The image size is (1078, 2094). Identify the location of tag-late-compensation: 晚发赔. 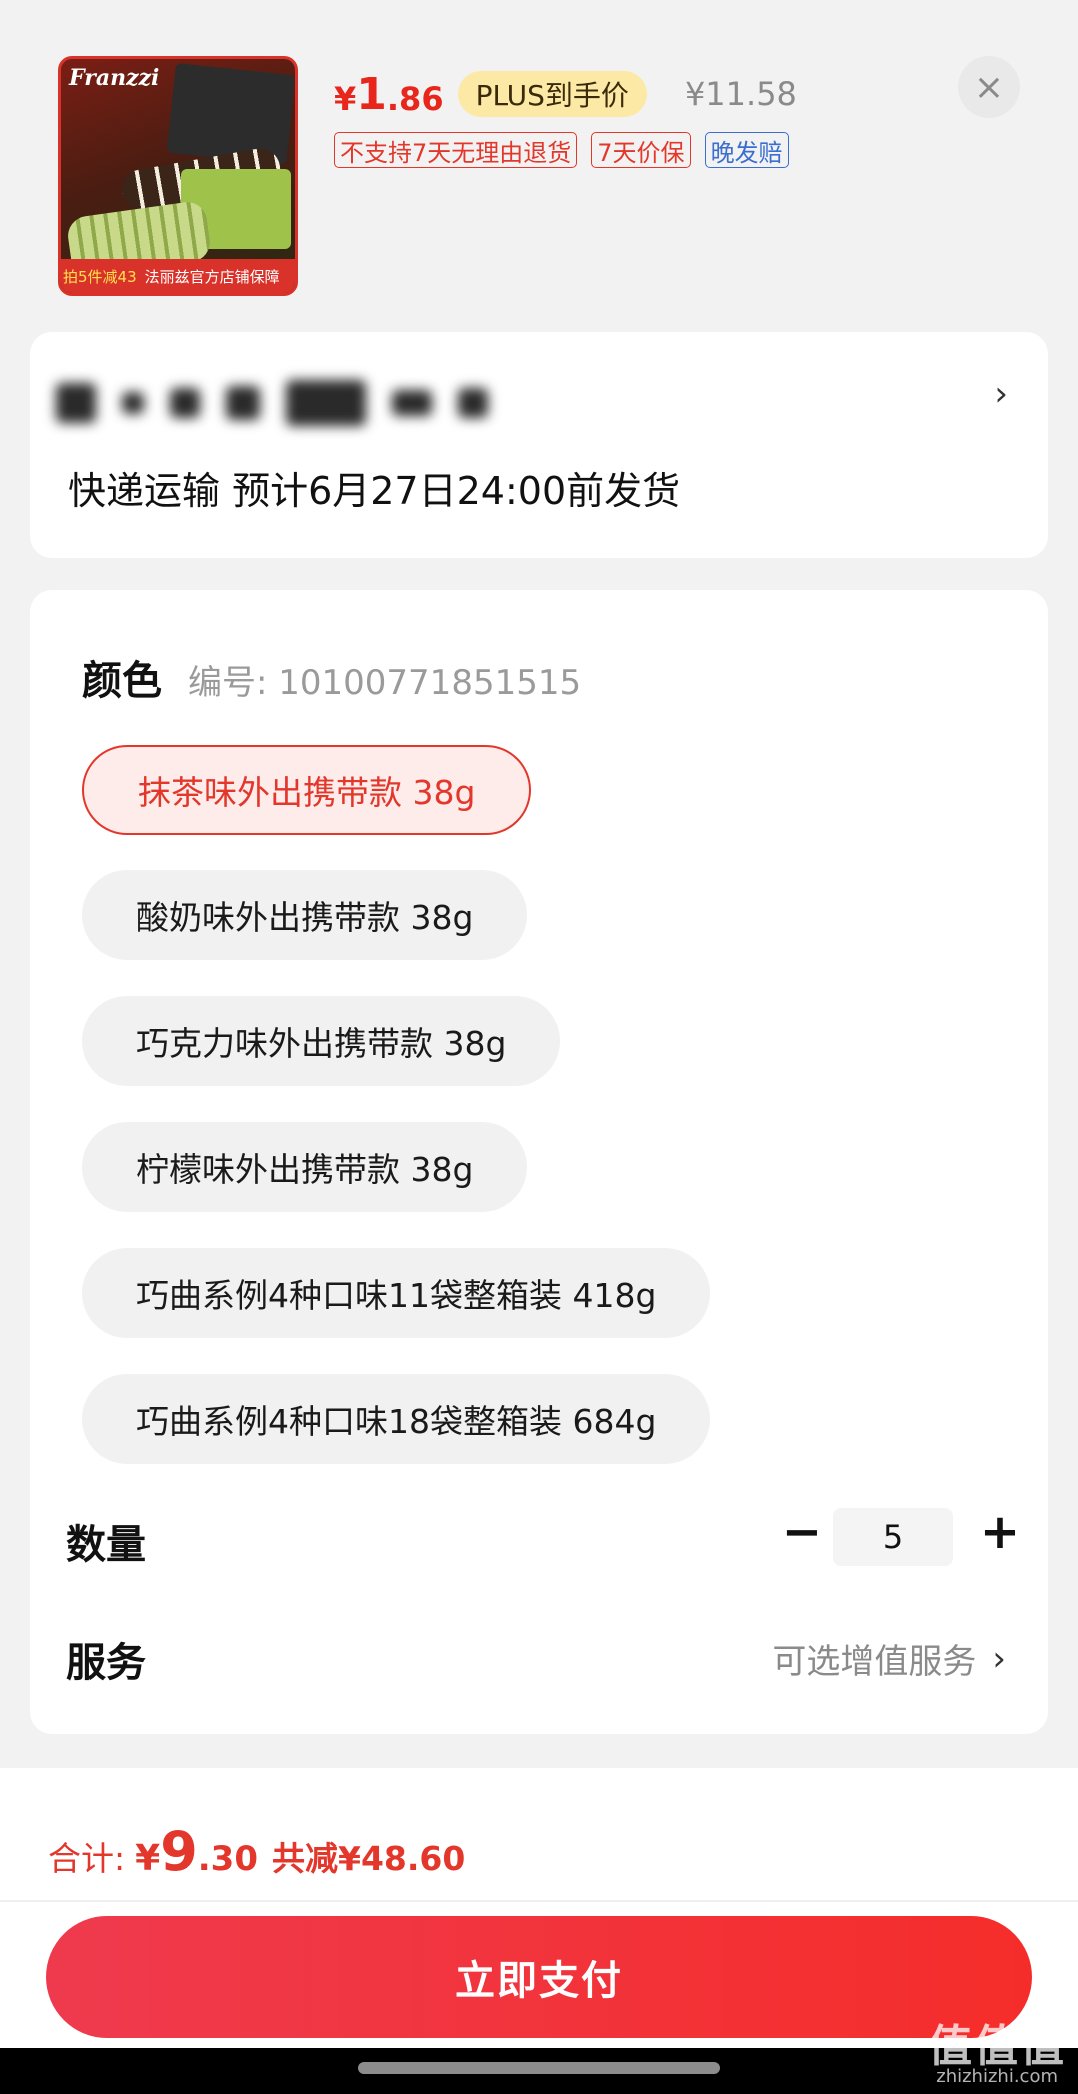
(746, 150).